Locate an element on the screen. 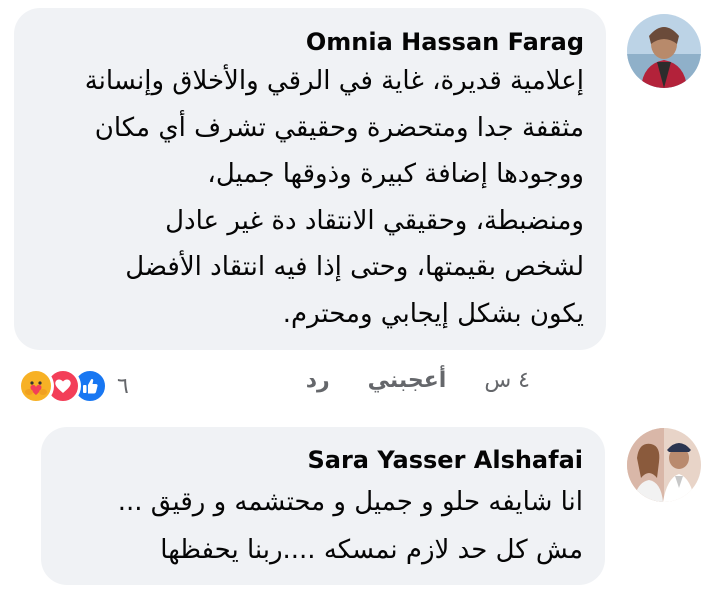 The width and height of the screenshot is (720, 599). comment-text-line: لشخص بقيمتها، وحتى إذا فيه انتقاد الأفضل is located at coordinates (354, 267).